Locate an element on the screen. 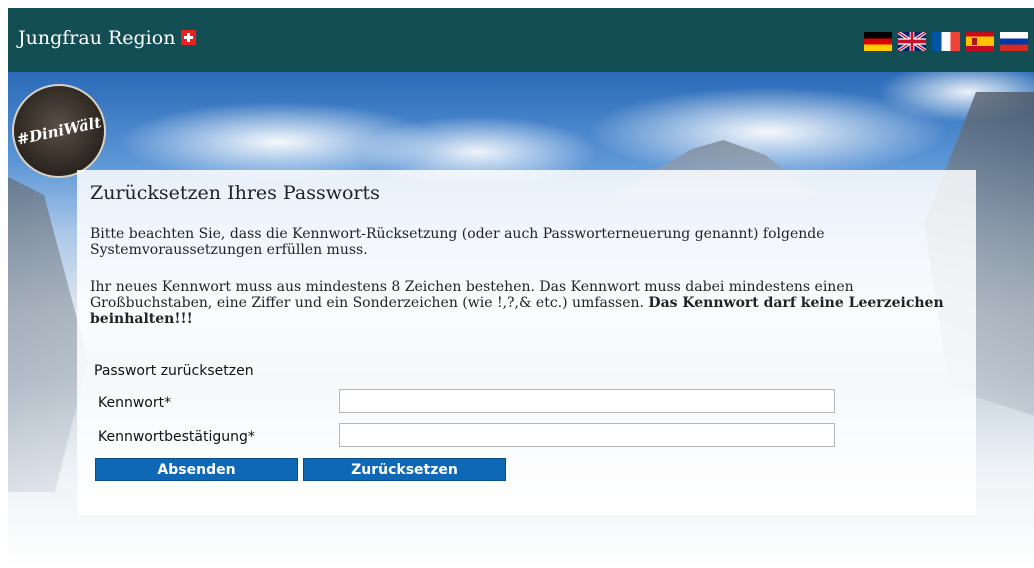  french-flag-icon is located at coordinates (946, 41).